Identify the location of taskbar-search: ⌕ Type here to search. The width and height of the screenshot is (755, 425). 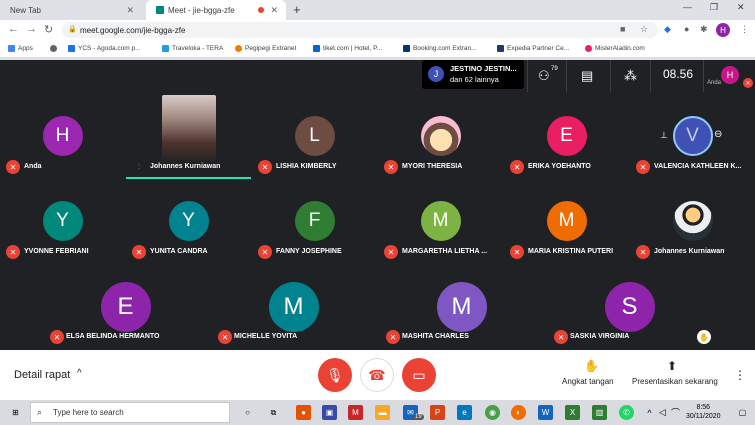
(130, 412).